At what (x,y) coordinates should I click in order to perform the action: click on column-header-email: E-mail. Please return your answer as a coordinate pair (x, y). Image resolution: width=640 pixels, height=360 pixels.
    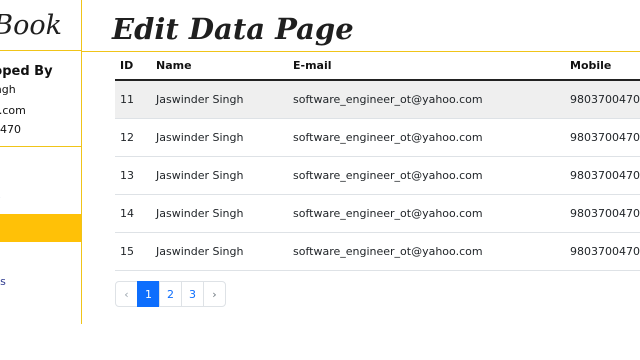
    Looking at the image, I should click on (426, 66).